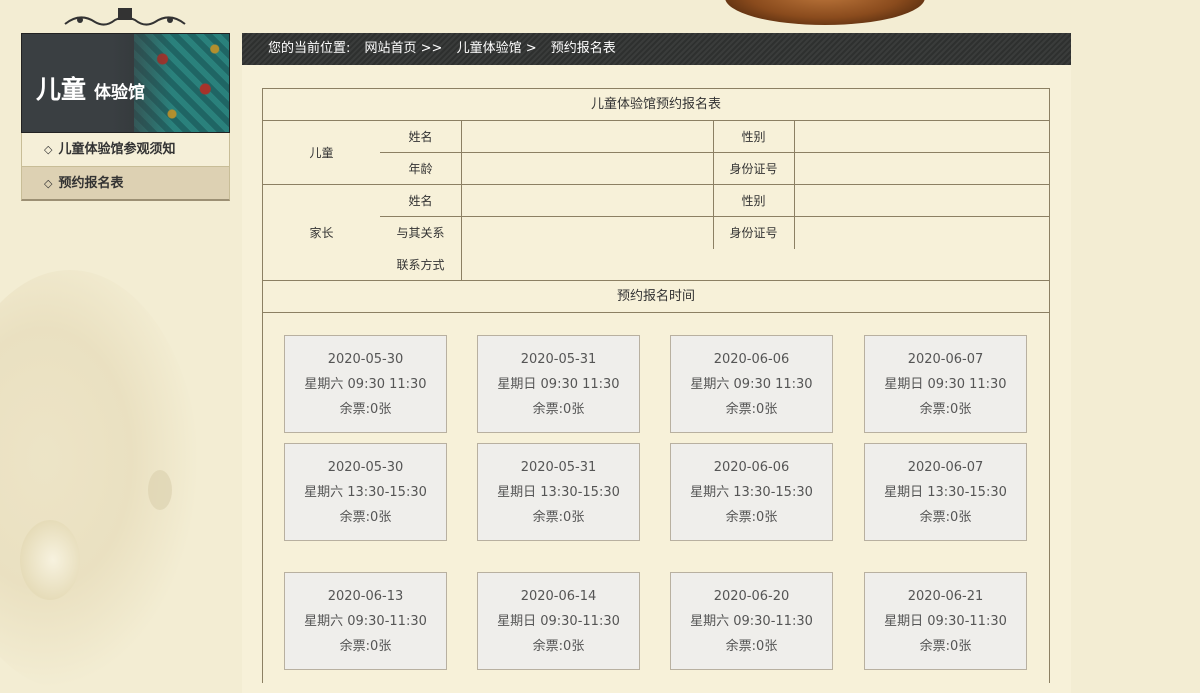  Describe the element at coordinates (404, 48) in the screenshot. I see `breadcrumb-home-link: 网站首页 >>` at that location.